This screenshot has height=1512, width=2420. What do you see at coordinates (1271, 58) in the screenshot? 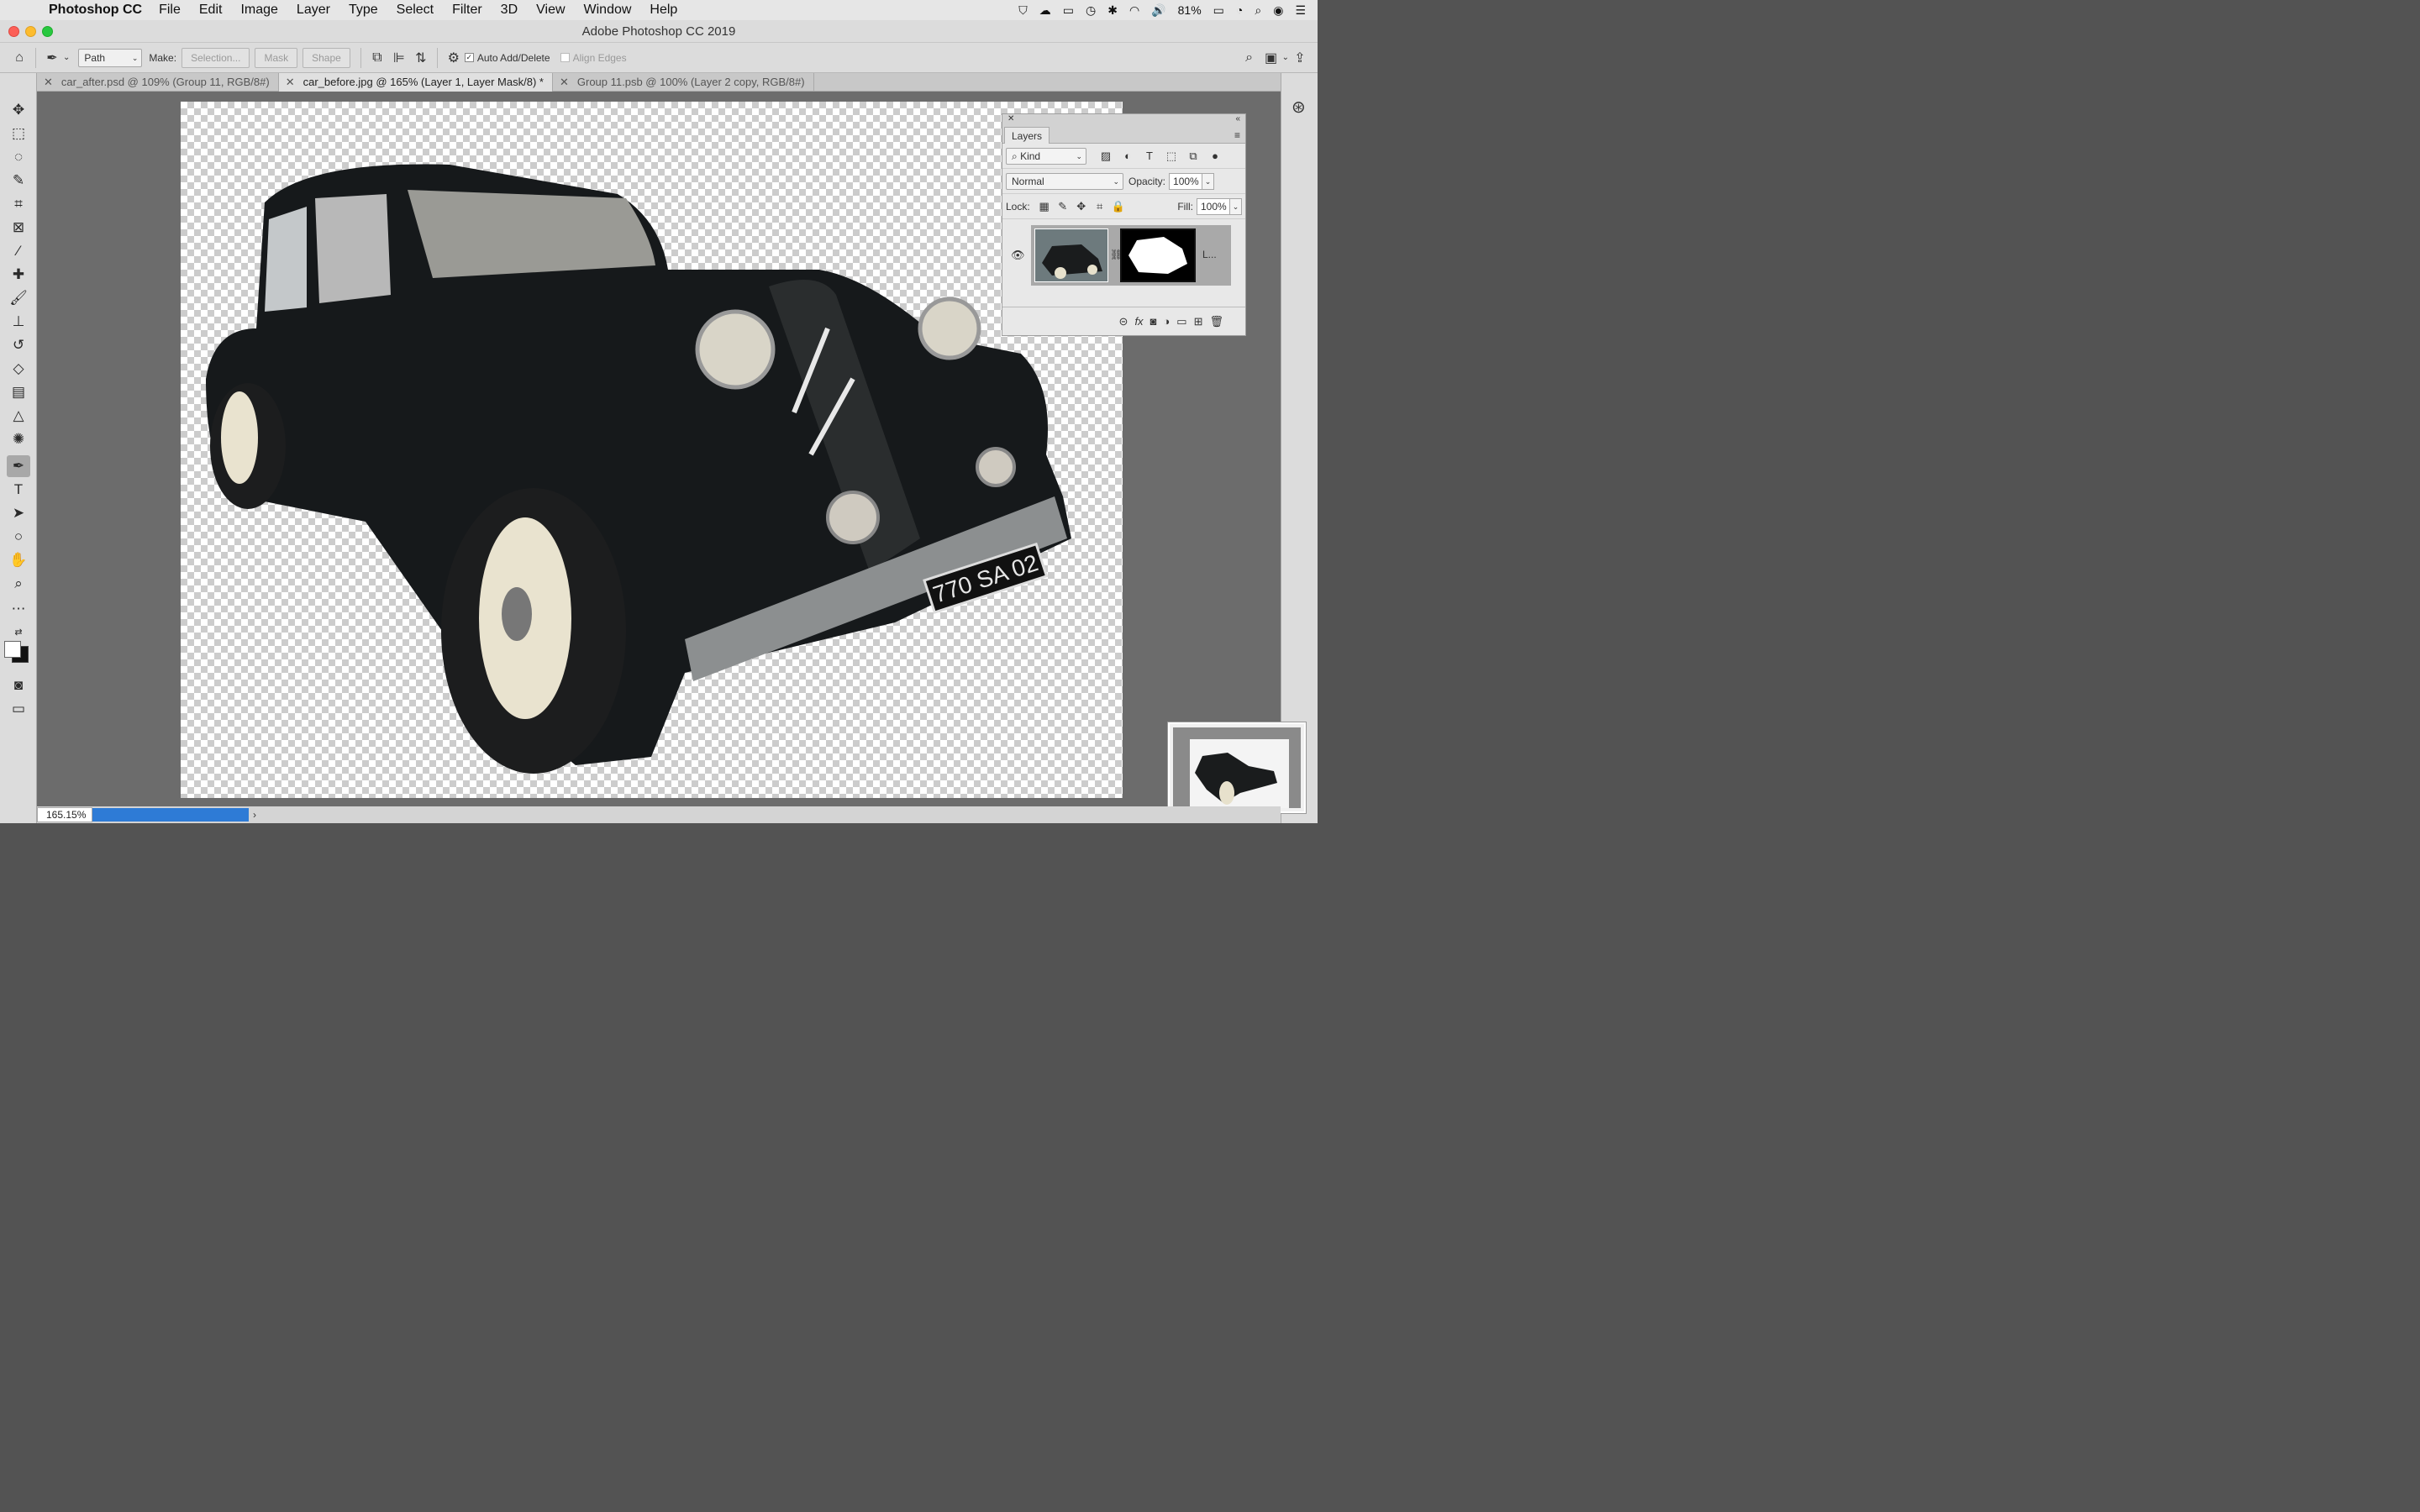
I see `workspace-icon: ▣` at bounding box center [1271, 58].